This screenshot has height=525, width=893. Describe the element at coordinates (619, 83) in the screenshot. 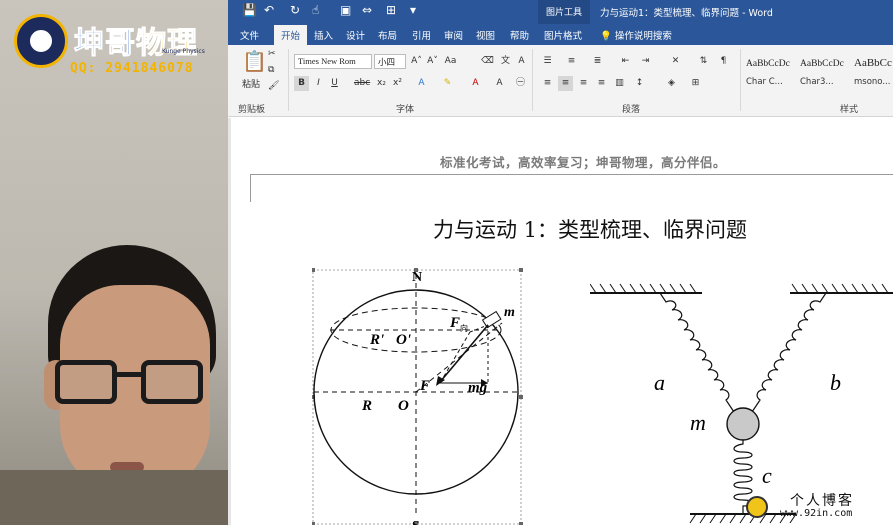

I see `distributed-icon: ▥` at that location.